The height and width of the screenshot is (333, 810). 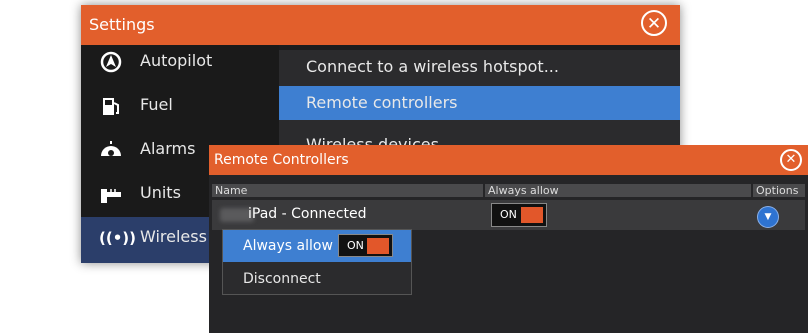 What do you see at coordinates (180, 107) in the screenshot?
I see `sidebar-item-fuel: Fuel` at bounding box center [180, 107].